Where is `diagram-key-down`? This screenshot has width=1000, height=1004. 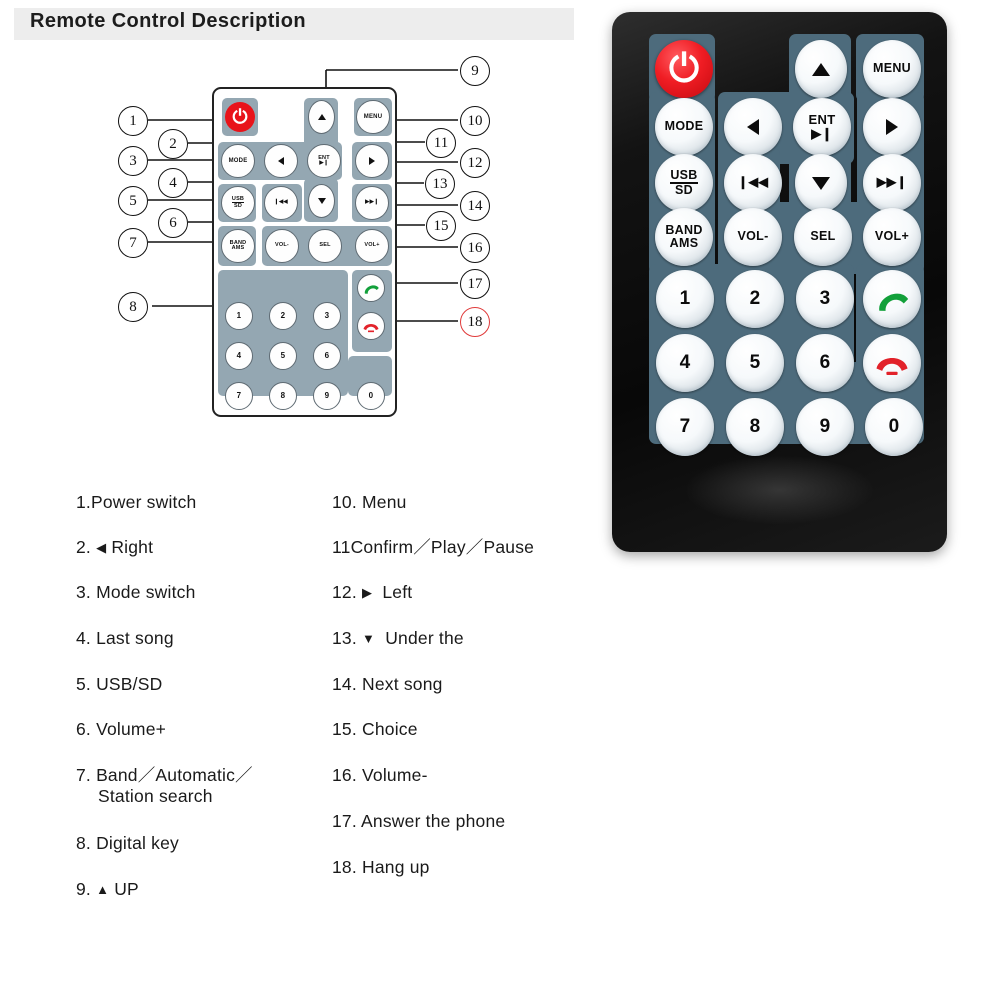 diagram-key-down is located at coordinates (321, 201).